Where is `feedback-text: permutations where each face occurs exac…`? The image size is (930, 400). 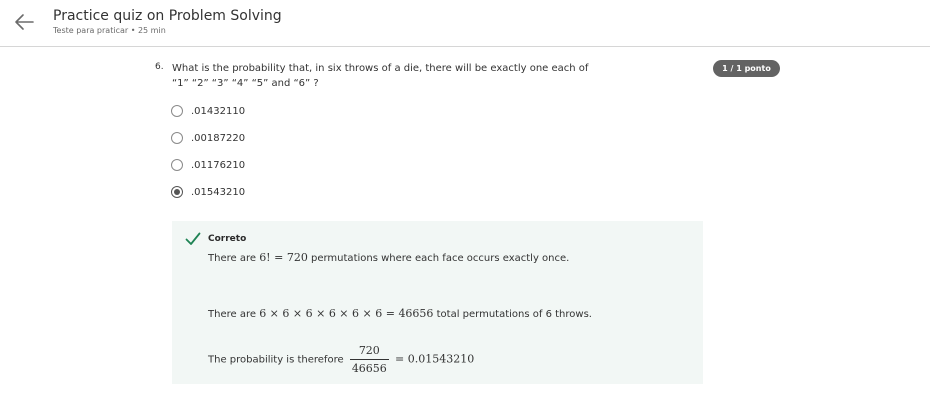
feedback-text: permutations where each face occurs exac… is located at coordinates (440, 258).